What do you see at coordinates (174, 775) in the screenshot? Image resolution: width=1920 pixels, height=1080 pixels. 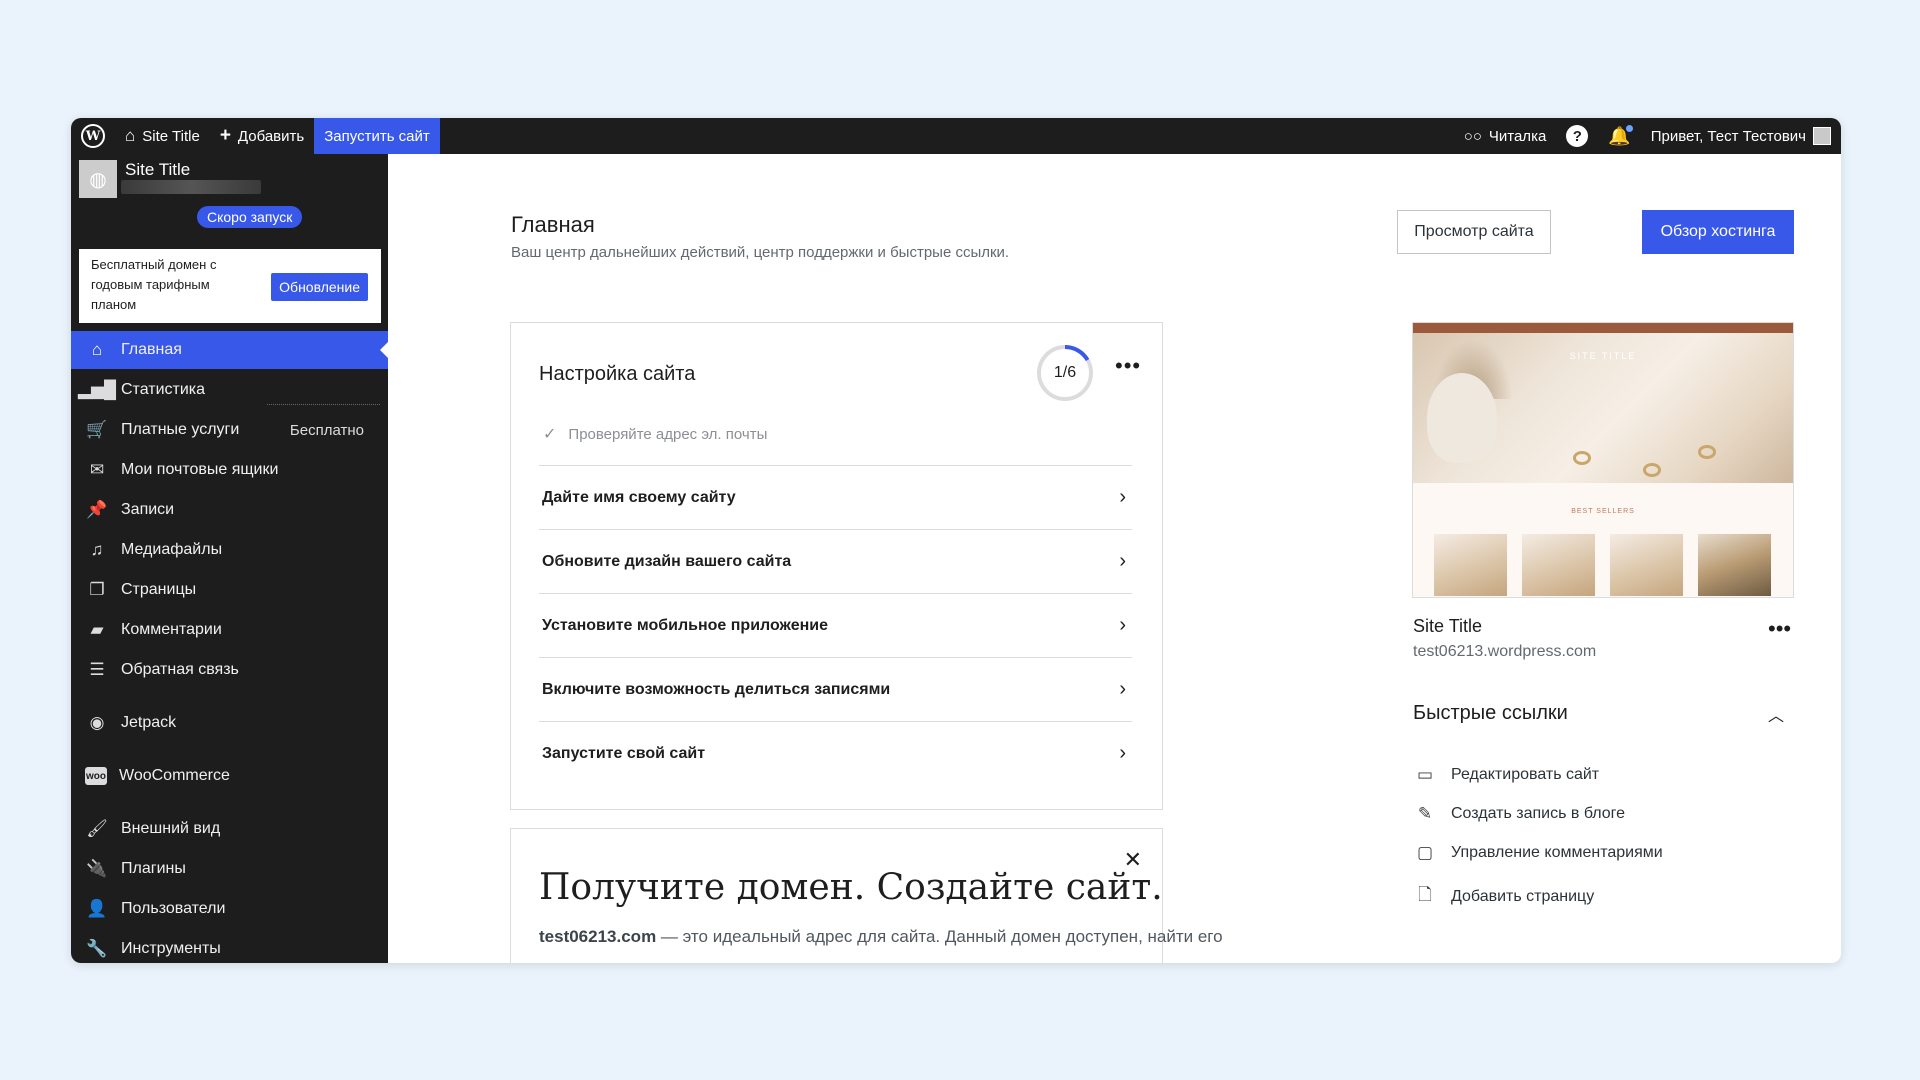 I see `sidebar-item-label: WooCommerce` at bounding box center [174, 775].